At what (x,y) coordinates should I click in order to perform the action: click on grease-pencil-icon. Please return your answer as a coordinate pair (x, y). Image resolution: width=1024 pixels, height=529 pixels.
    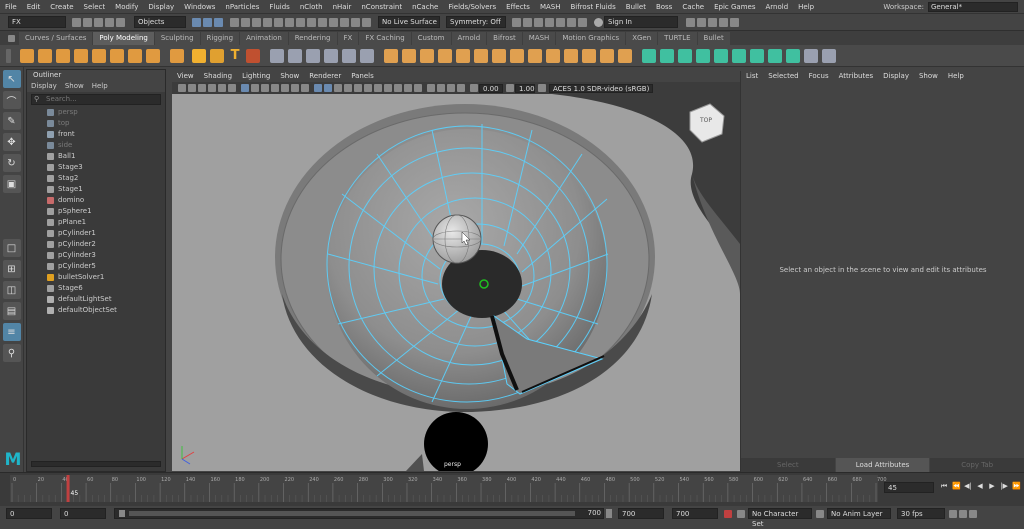
    Looking at the image, I should click on (232, 88).